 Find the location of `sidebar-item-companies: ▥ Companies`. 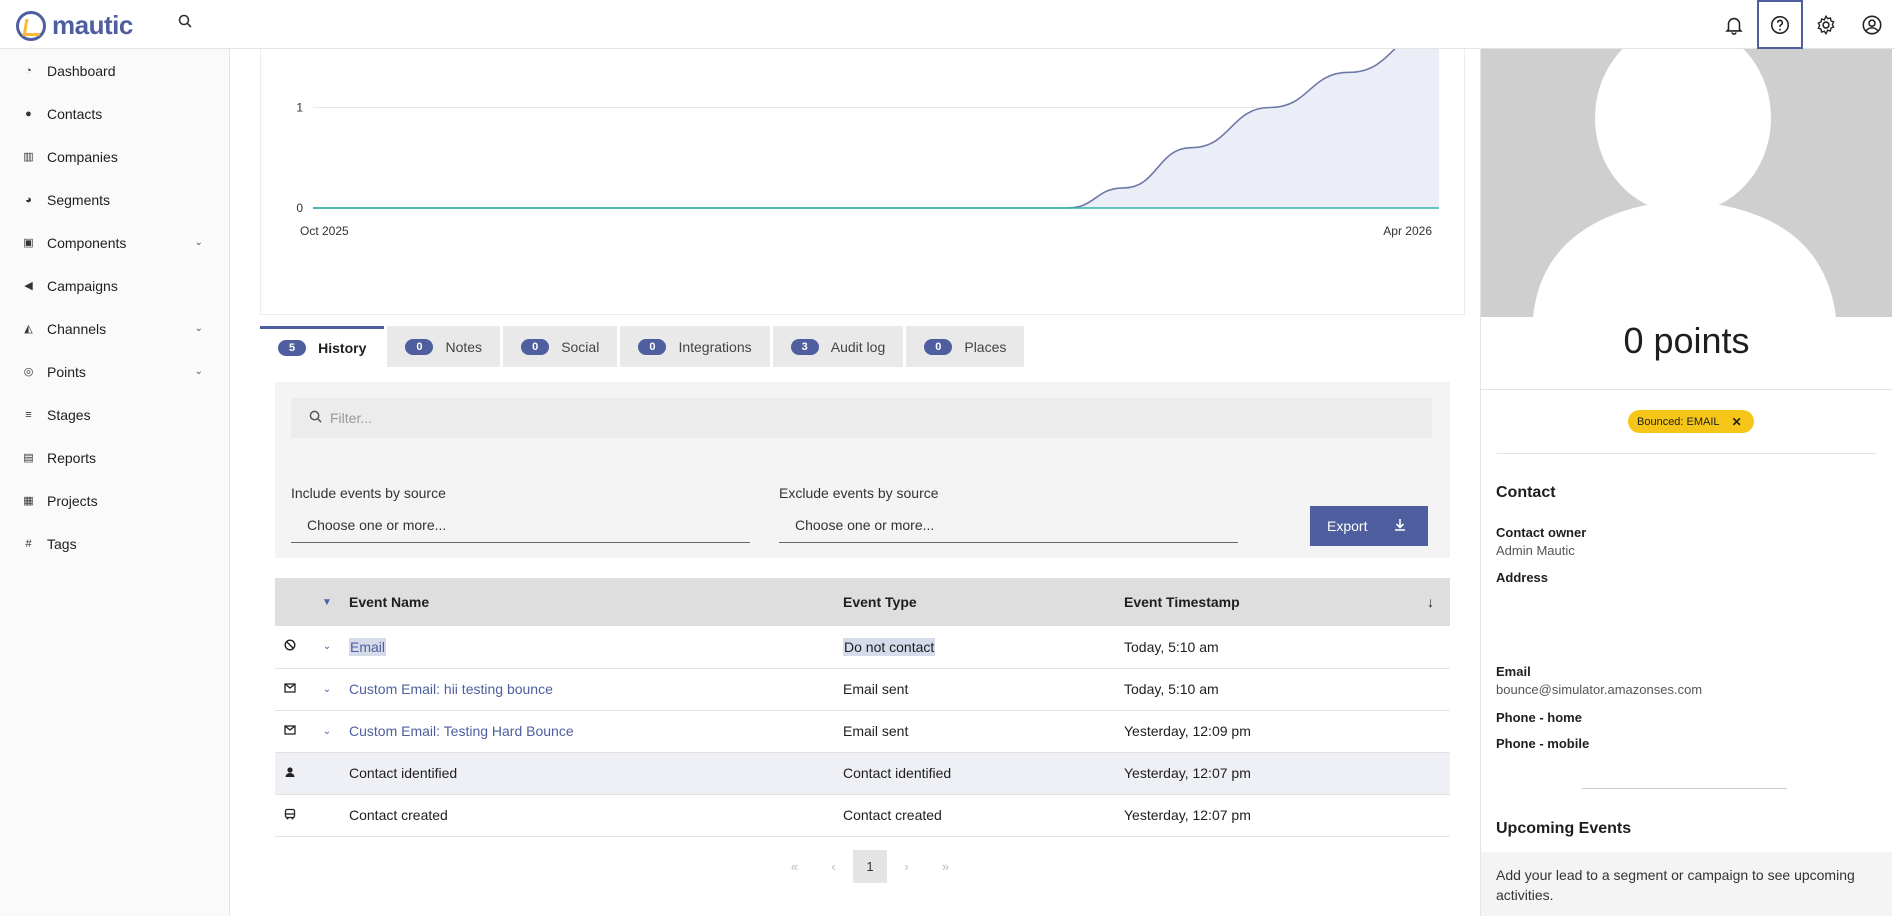

sidebar-item-companies: ▥ Companies is located at coordinates (114, 156).